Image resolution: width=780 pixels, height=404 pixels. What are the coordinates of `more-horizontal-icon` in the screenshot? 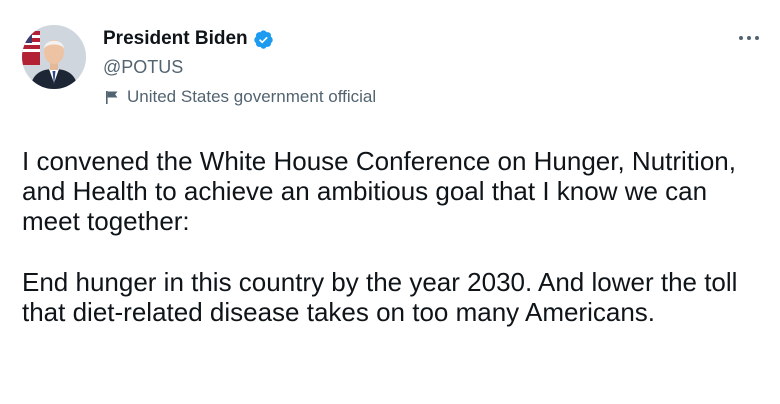 It's located at (749, 38).